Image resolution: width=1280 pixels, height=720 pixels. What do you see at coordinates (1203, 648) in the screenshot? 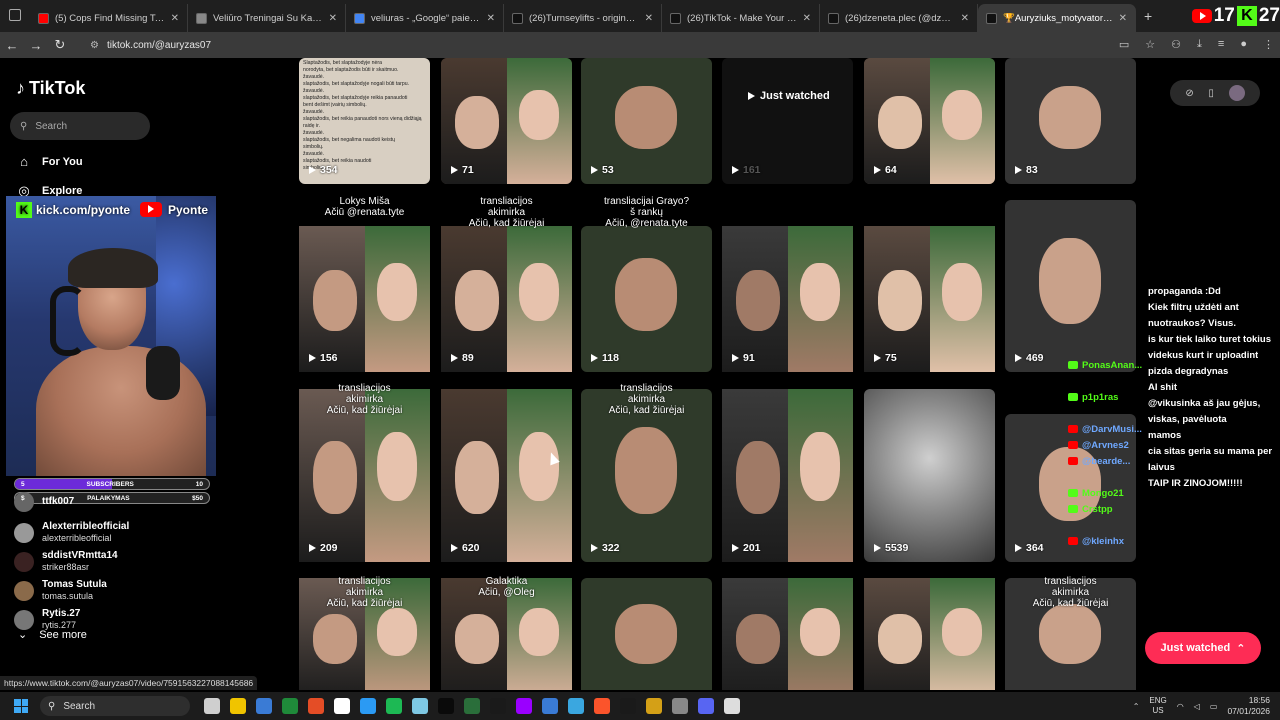
I see `just-watched-button: Just watched ⌃` at bounding box center [1203, 648].